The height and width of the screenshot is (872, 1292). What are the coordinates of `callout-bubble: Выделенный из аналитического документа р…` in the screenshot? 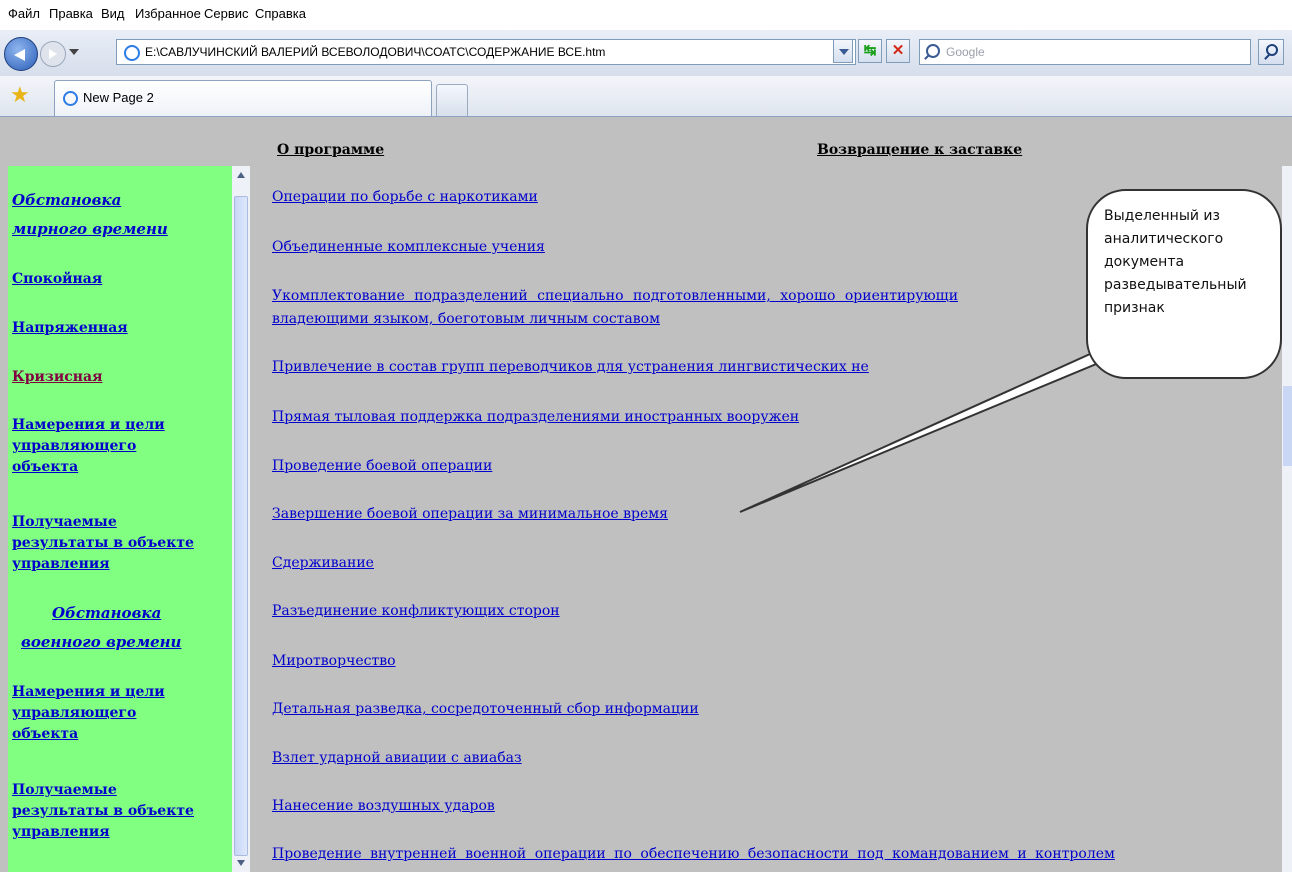 It's located at (1184, 284).